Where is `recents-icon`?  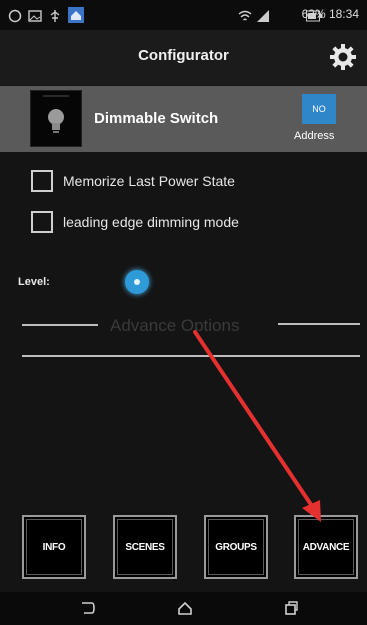
recents-icon is located at coordinates (291, 608).